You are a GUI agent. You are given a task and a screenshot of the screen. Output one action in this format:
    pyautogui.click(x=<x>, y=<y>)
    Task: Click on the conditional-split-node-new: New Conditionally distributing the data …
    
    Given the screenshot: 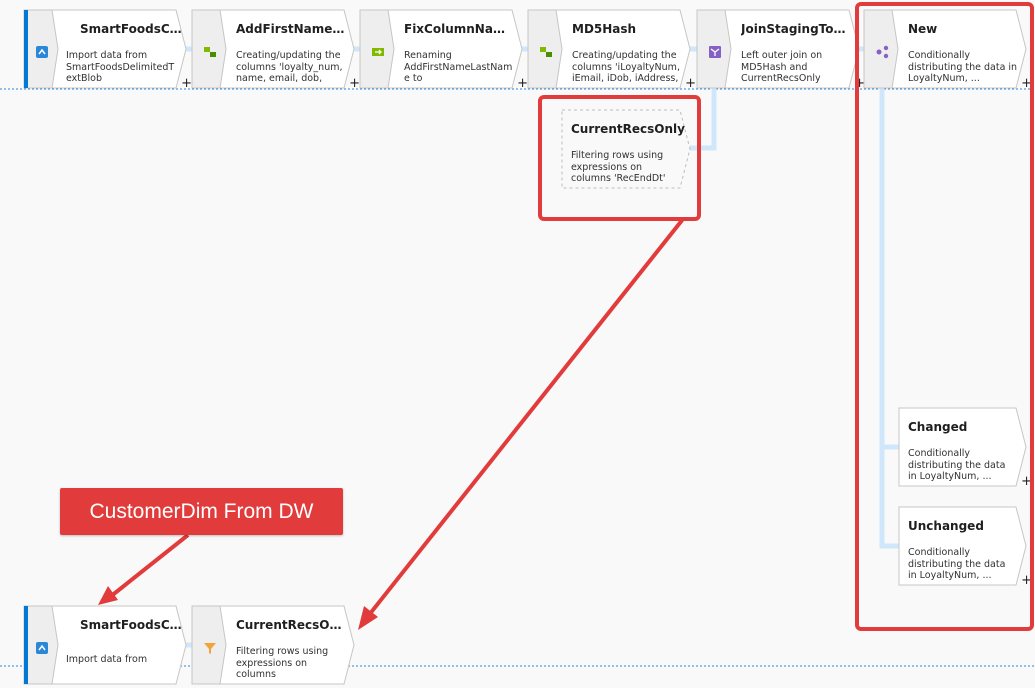 What is the action you would take?
    pyautogui.click(x=947, y=49)
    